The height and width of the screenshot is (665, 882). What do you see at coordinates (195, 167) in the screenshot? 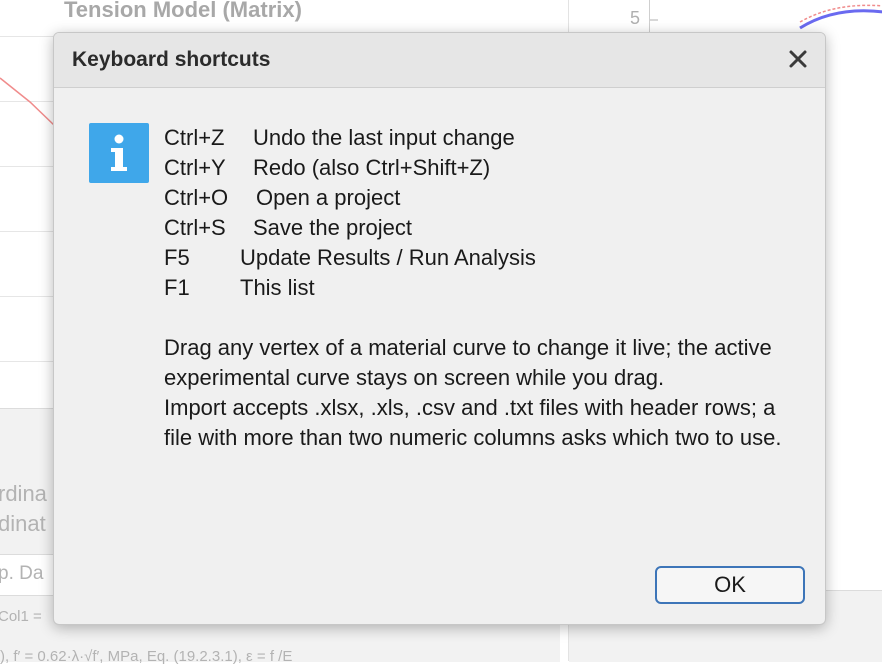
I see `shortcut-key: Ctrl+Y` at bounding box center [195, 167].